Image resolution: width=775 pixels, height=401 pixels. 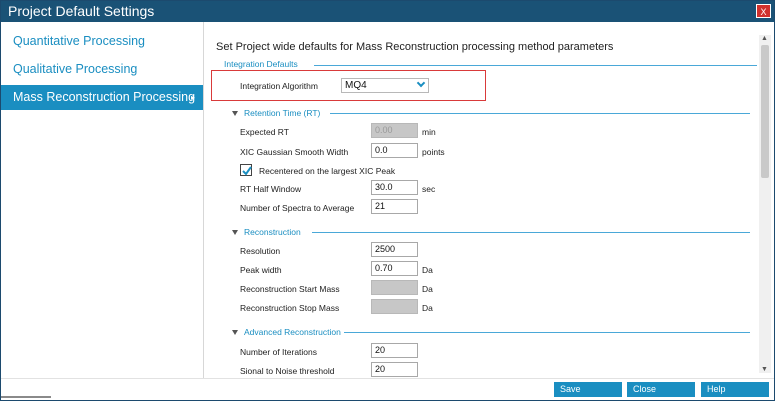 What do you see at coordinates (427, 308) in the screenshot?
I see `reconstruction-stop-mass-unit: Da` at bounding box center [427, 308].